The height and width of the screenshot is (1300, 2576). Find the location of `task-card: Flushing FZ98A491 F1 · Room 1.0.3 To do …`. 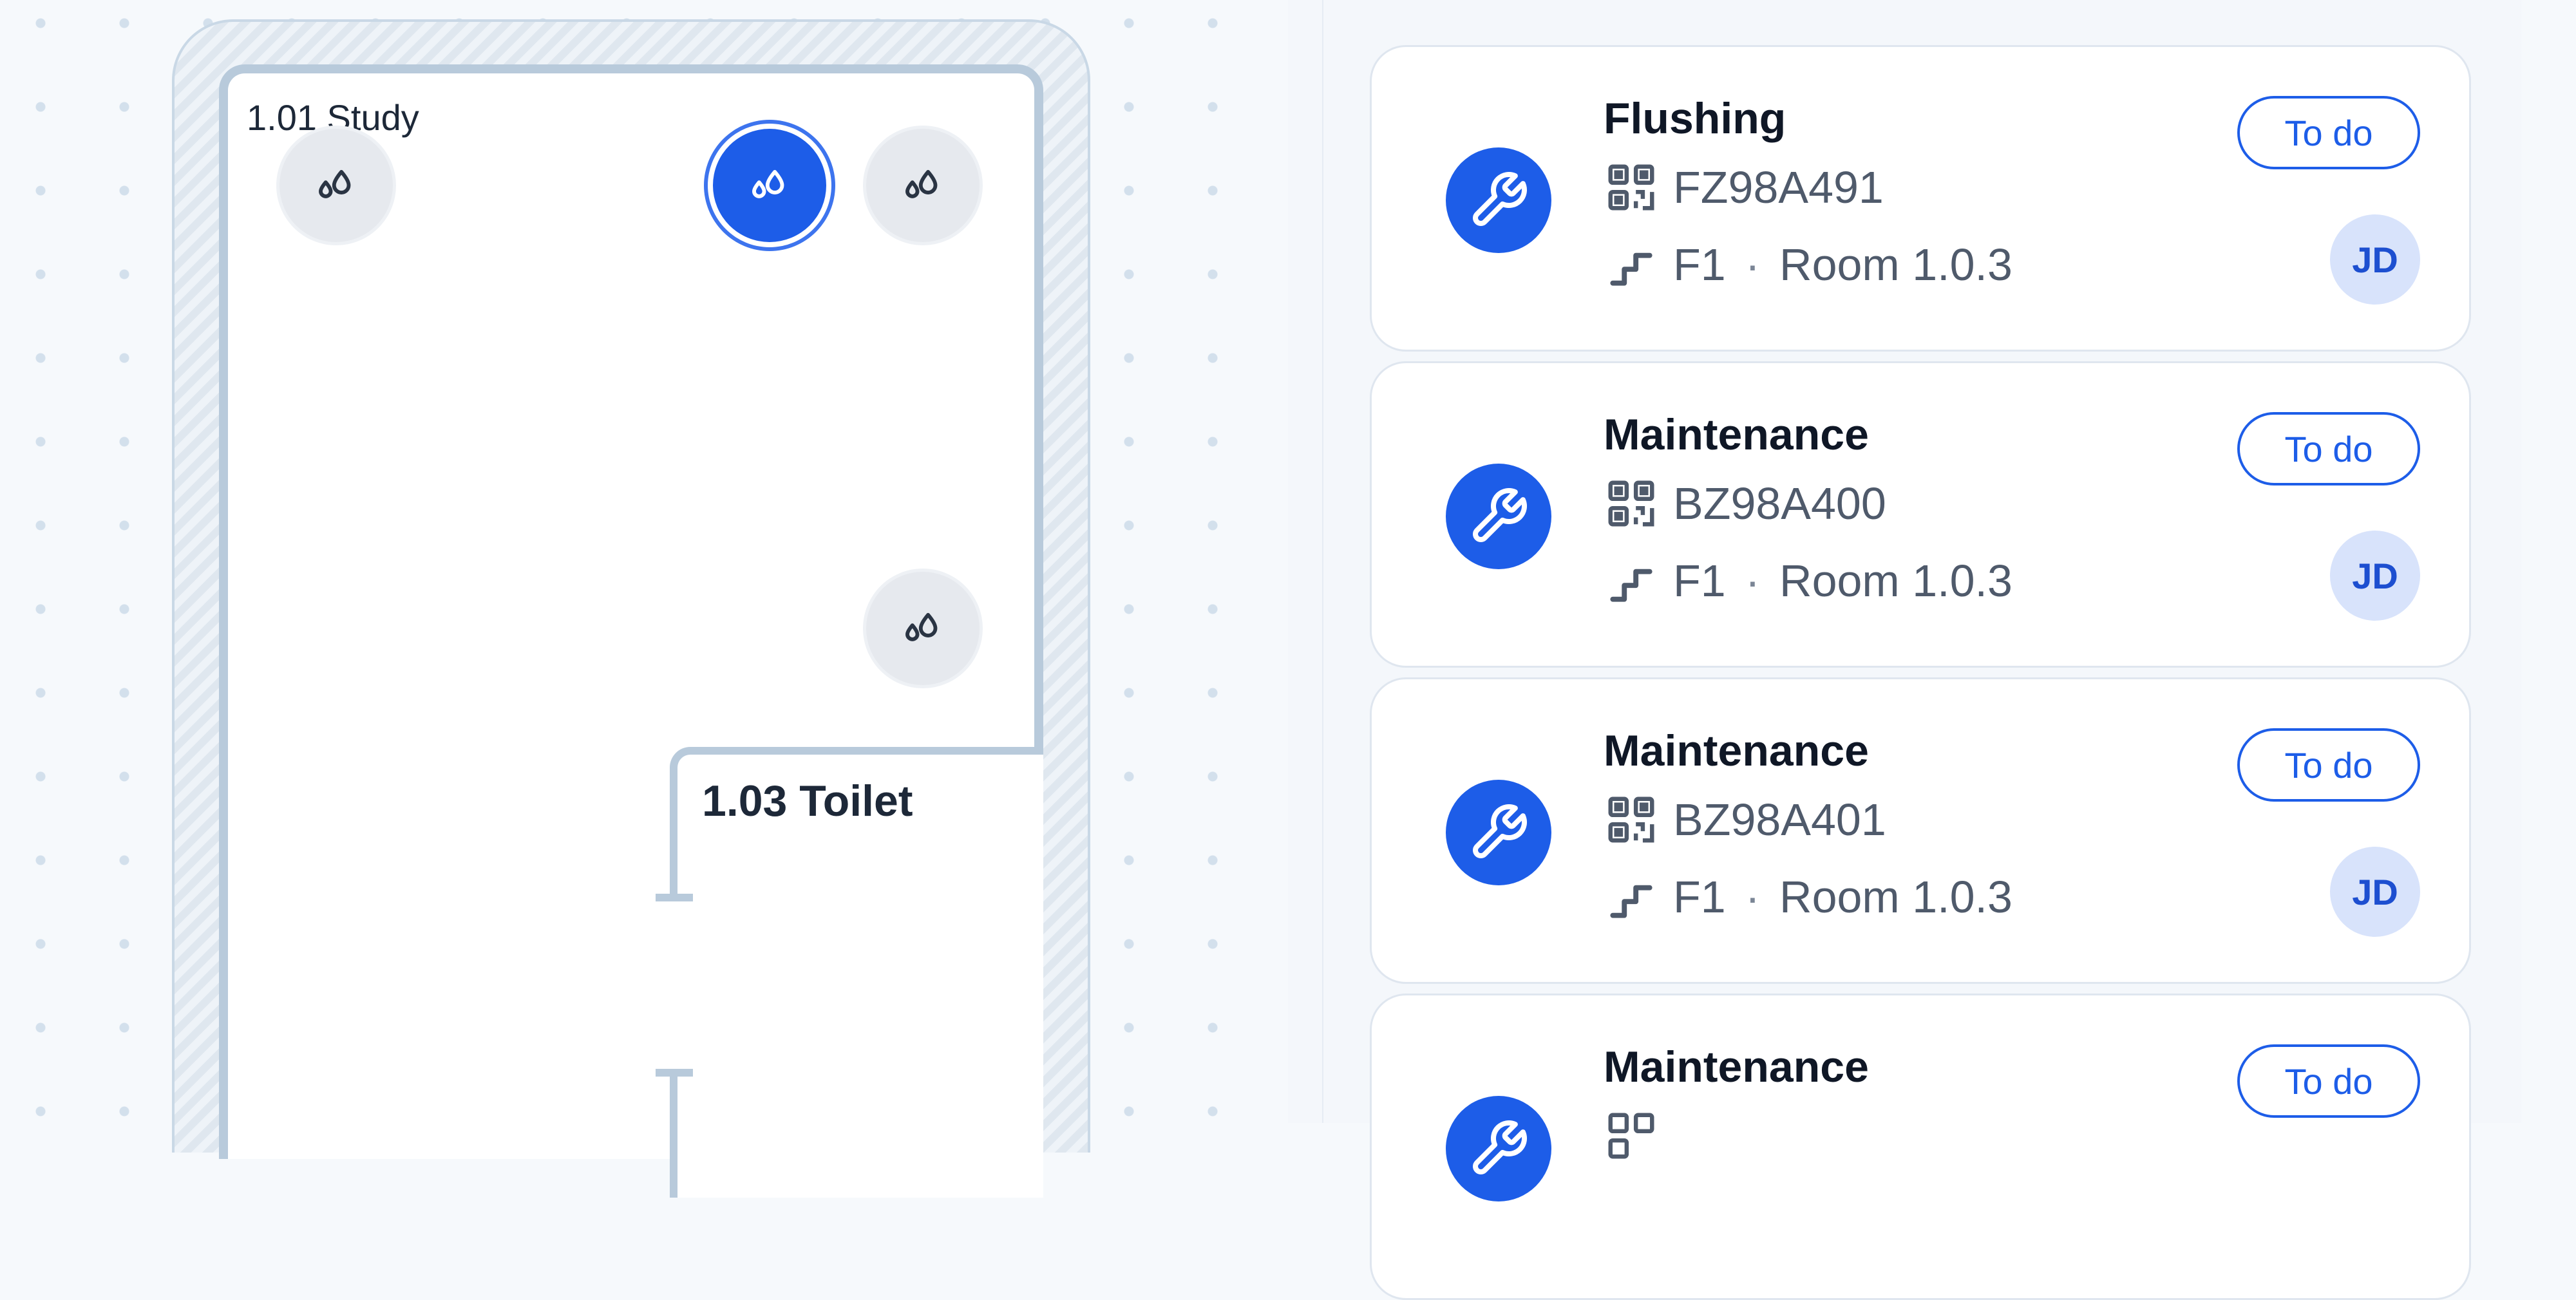

task-card: Flushing FZ98A491 F1 · Room 1.0.3 To do … is located at coordinates (1921, 199).